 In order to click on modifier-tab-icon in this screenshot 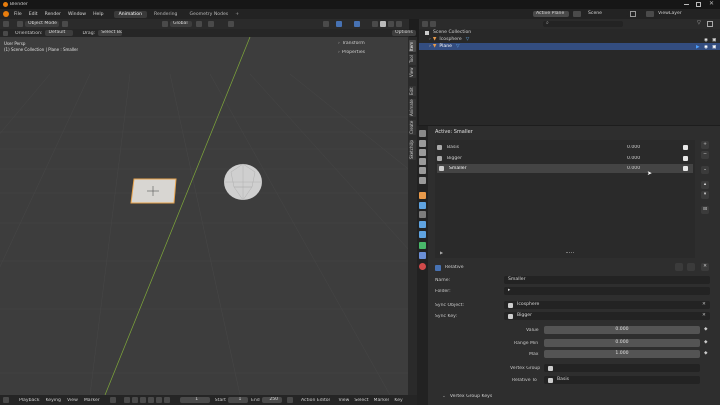, I will do `click(422, 205)`.